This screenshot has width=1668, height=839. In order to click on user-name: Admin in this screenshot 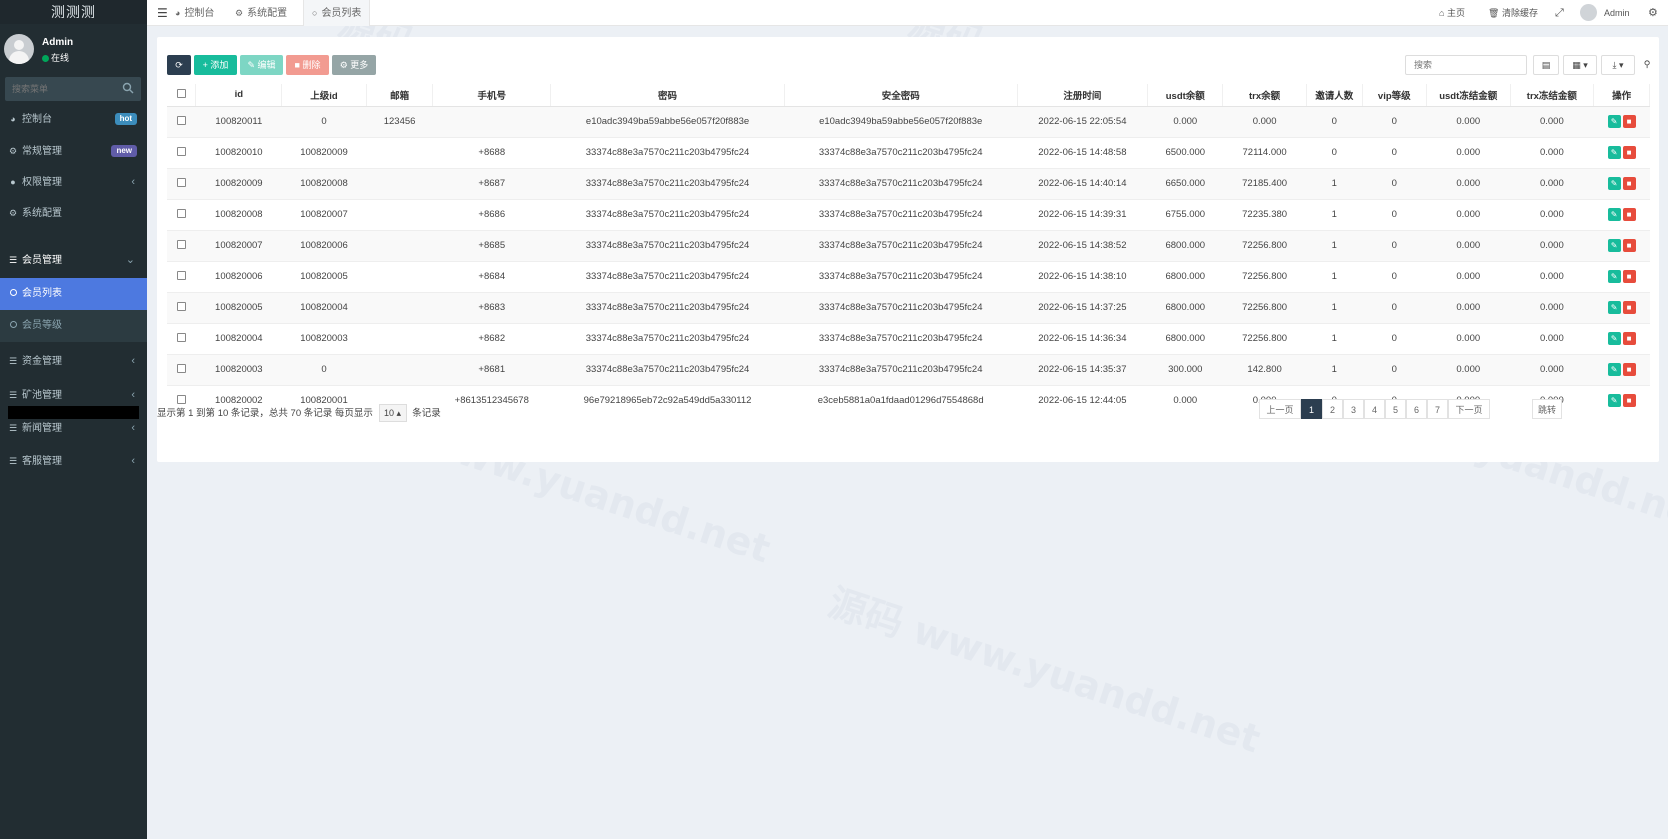, I will do `click(58, 42)`.